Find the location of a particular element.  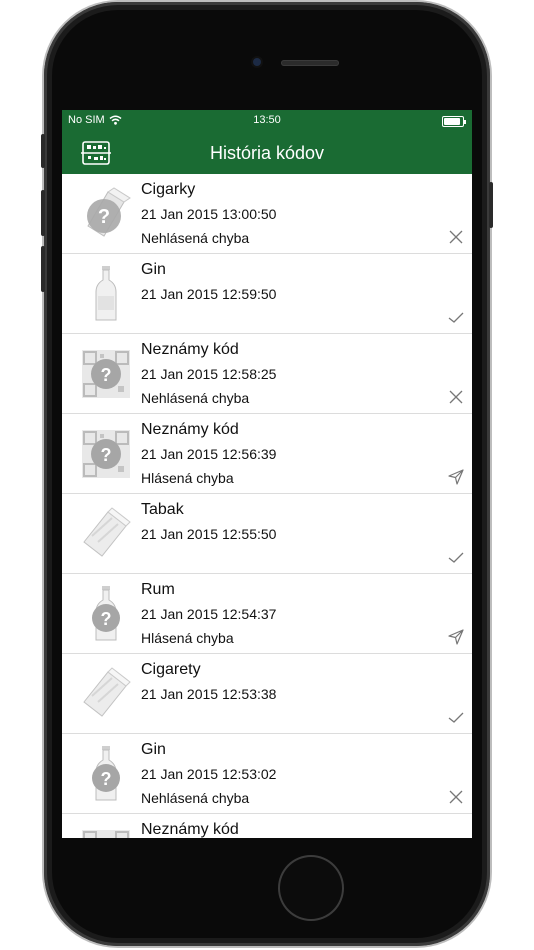

home-button is located at coordinates (311, 888).